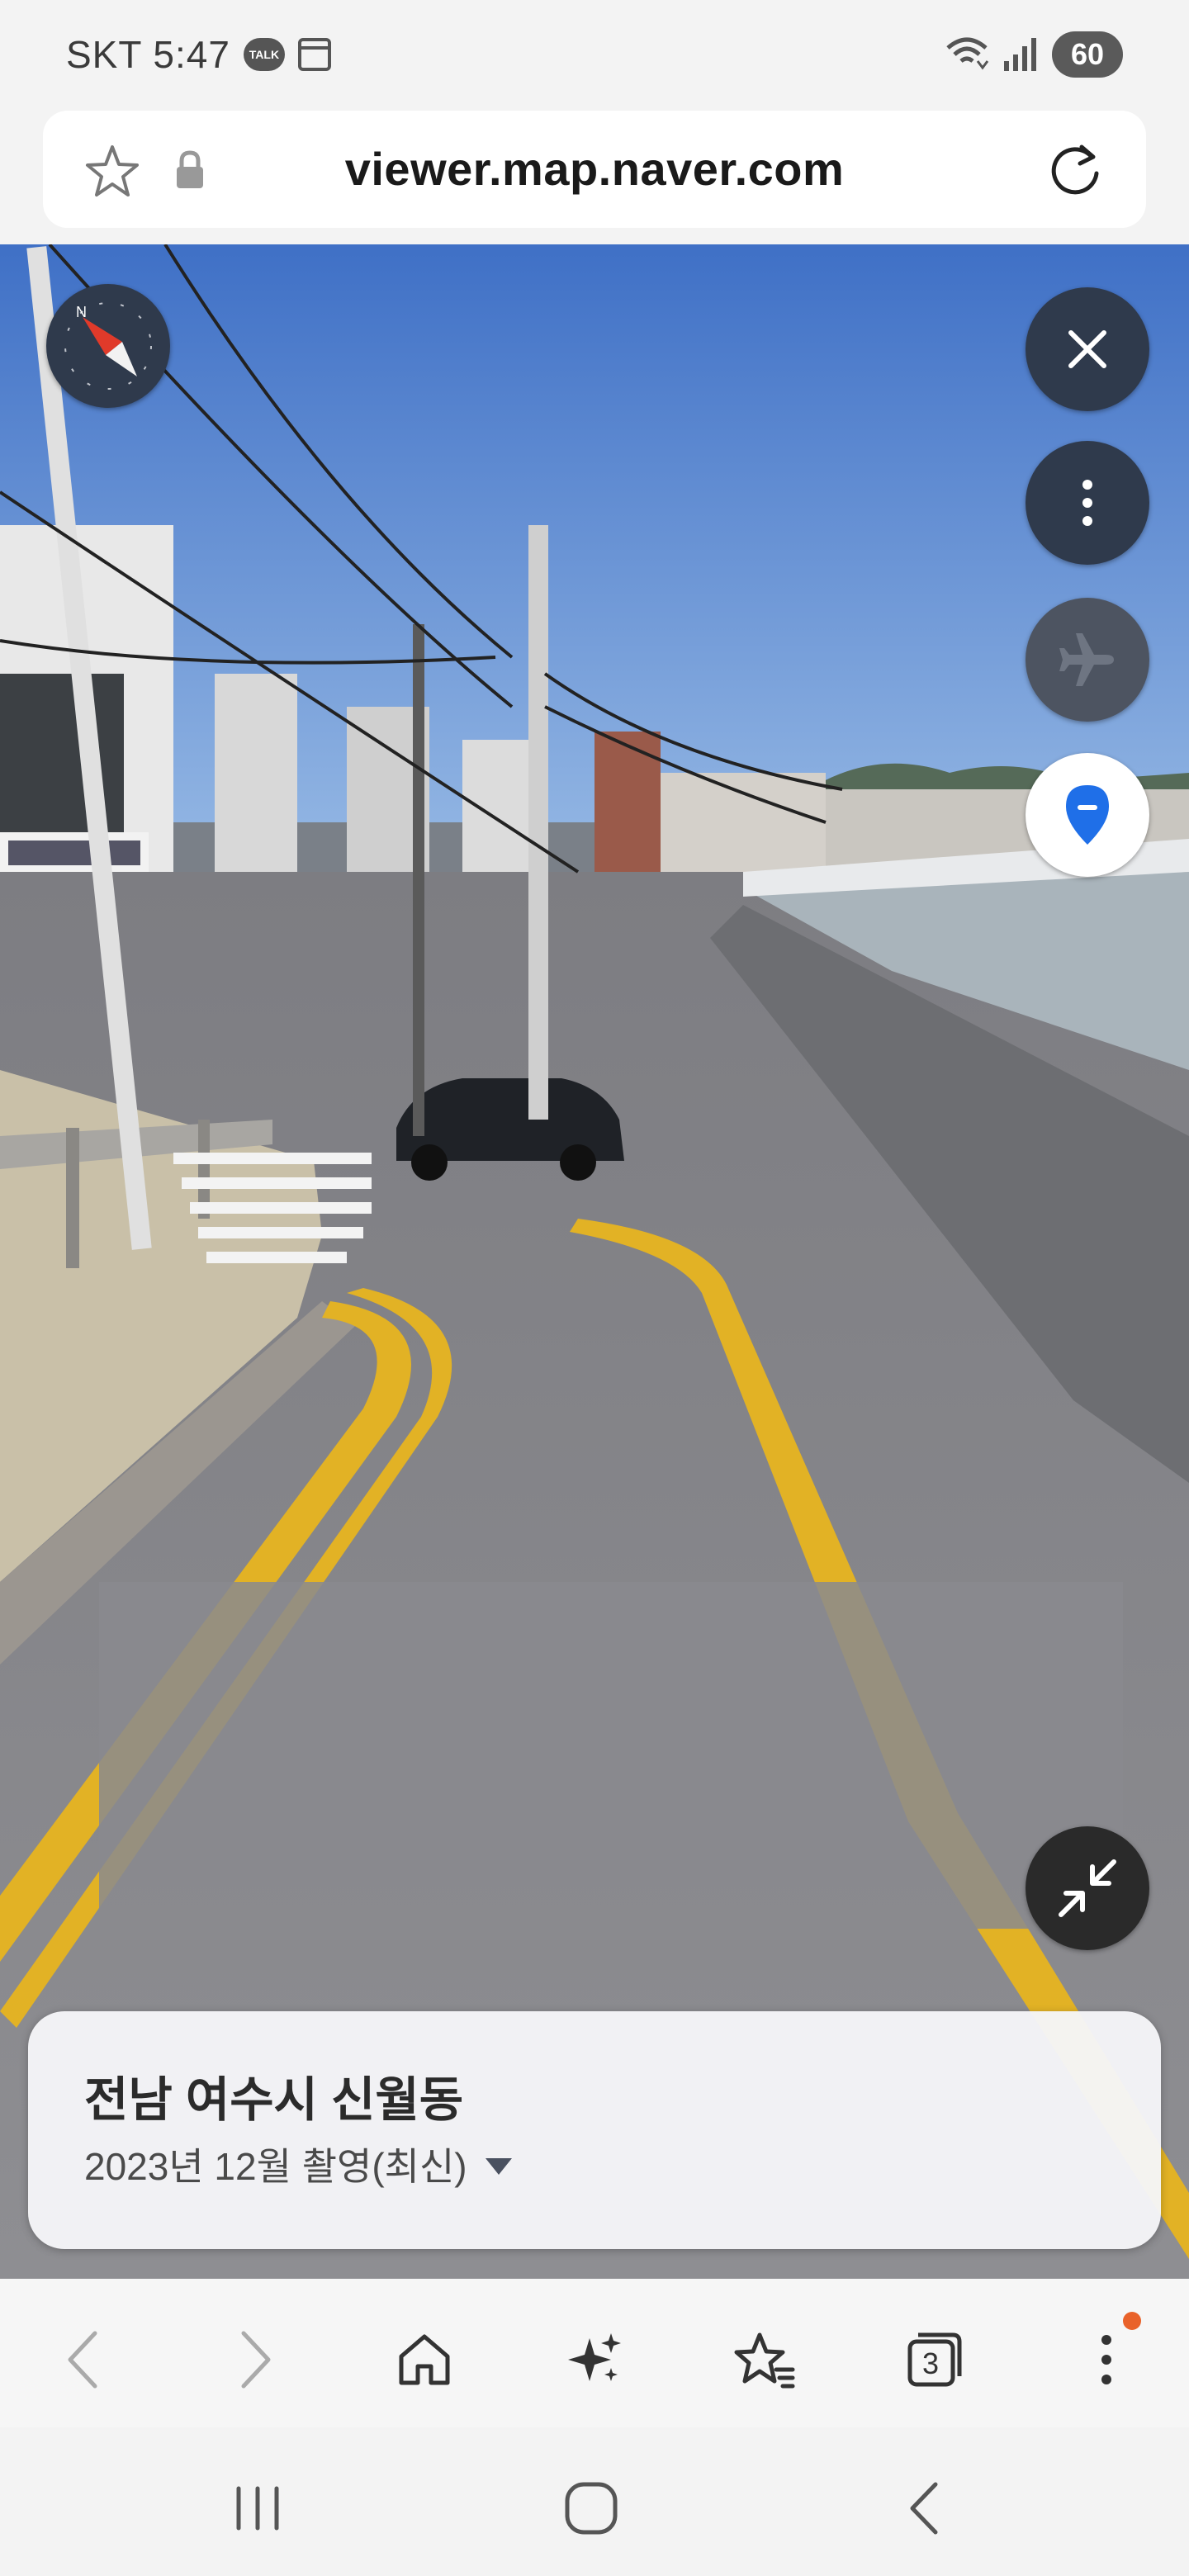 This screenshot has width=1189, height=2576. I want to click on close-button, so click(1087, 349).